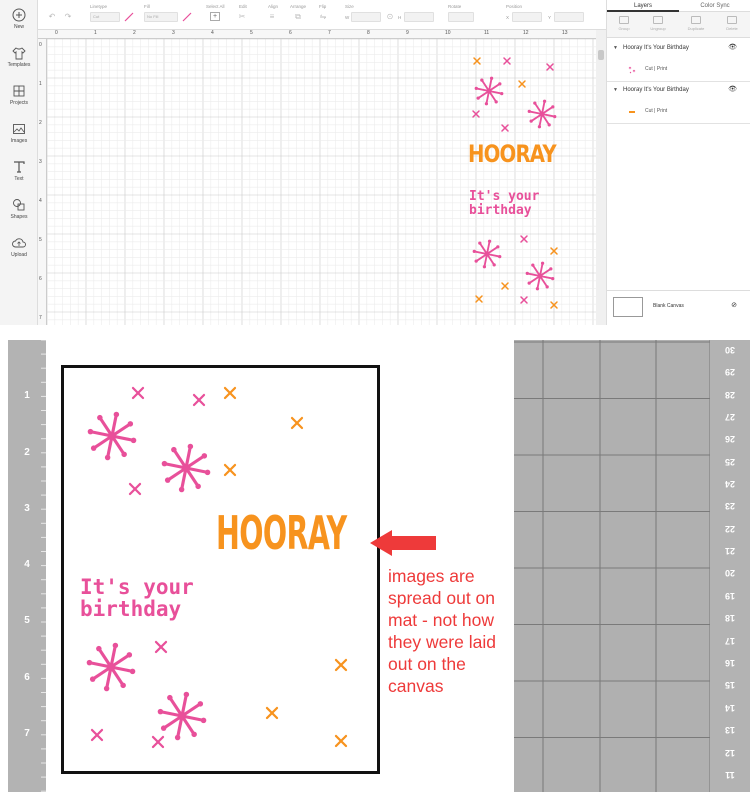 This screenshot has width=750, height=792. I want to click on canvas-hooray-text: HOORAY, so click(512, 154).